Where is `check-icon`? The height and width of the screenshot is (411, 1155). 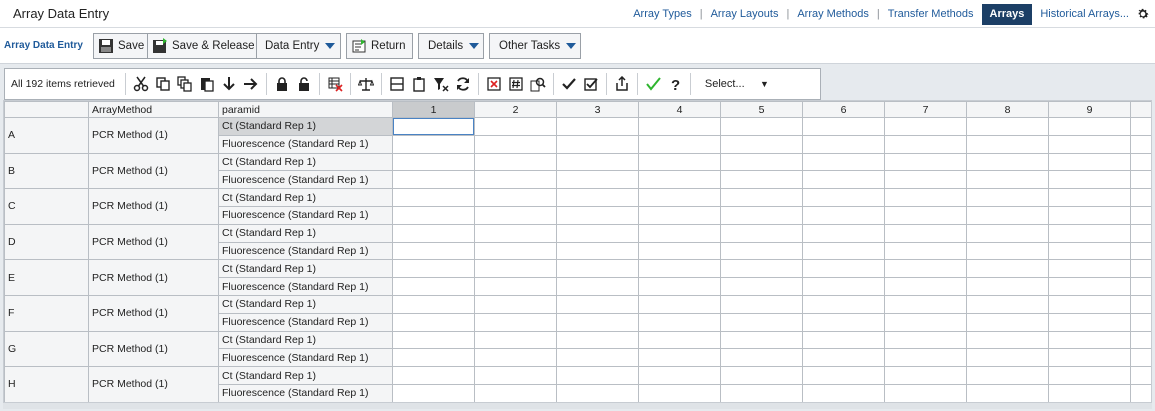
check-icon is located at coordinates (569, 84).